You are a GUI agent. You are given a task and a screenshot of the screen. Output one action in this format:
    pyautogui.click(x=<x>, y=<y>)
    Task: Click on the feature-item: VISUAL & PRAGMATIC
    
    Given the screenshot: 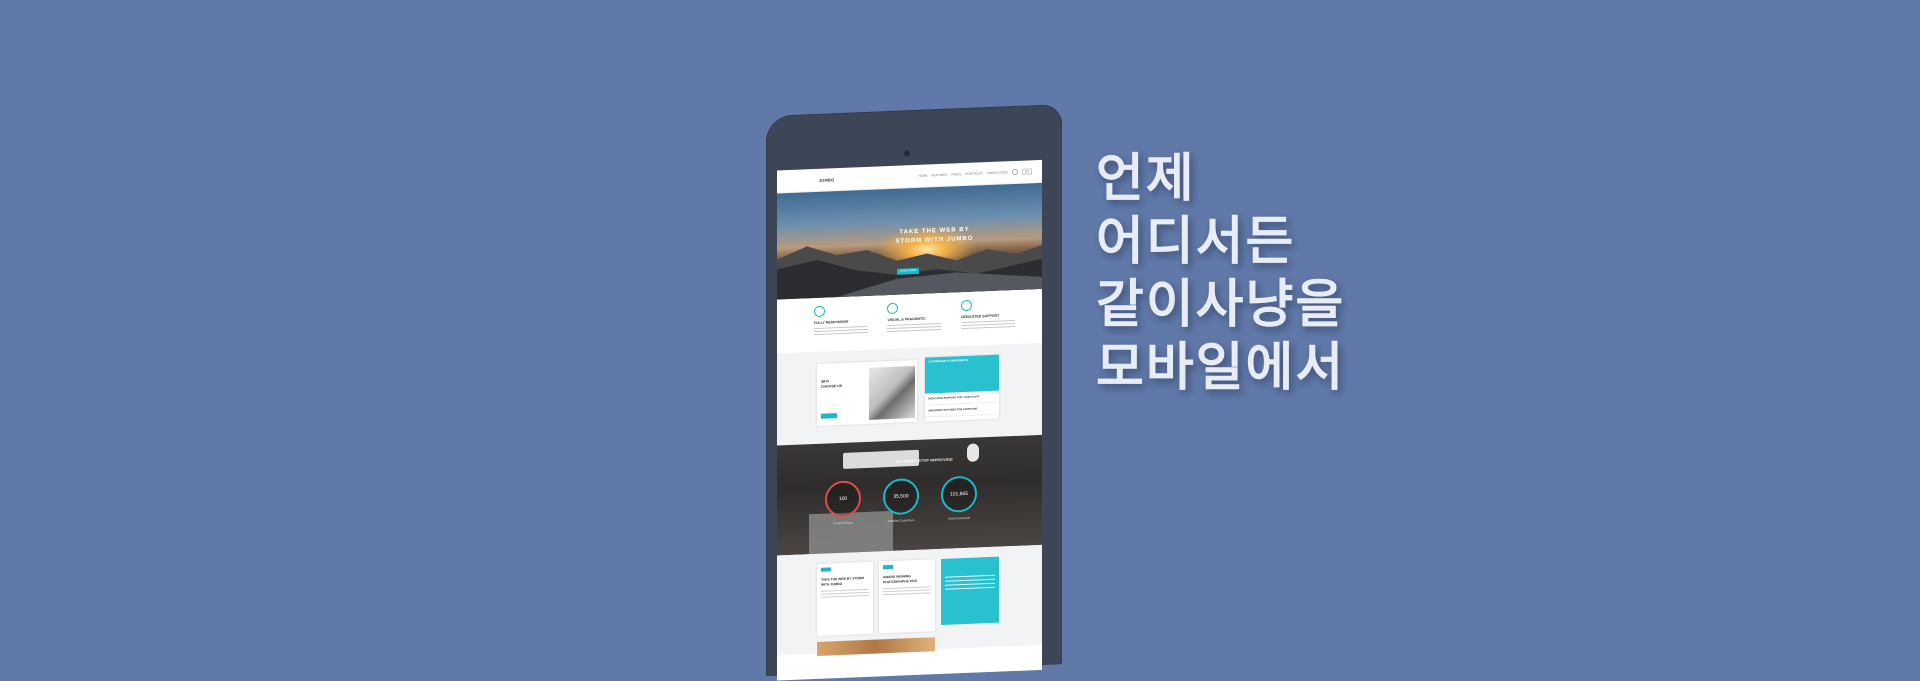 What is the action you would take?
    pyautogui.click(x=917, y=325)
    